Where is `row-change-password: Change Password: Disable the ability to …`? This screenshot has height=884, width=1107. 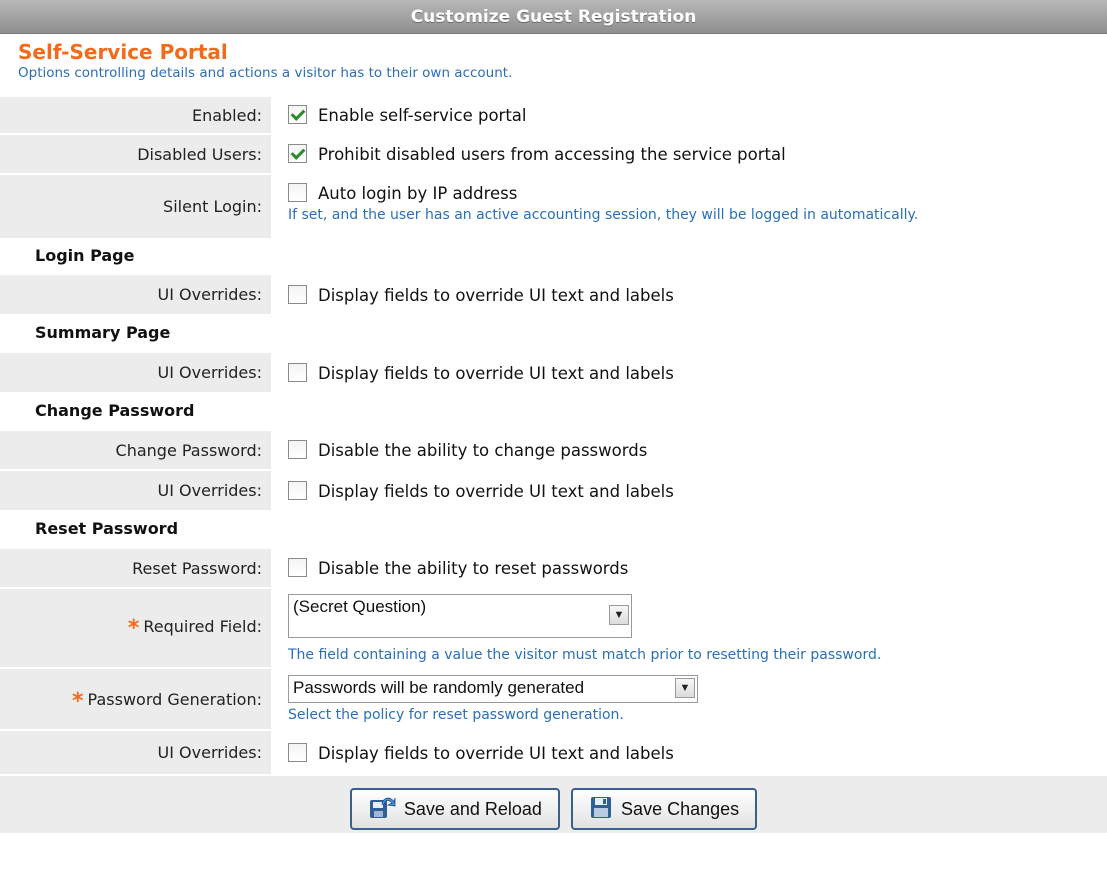
row-change-password: Change Password: Disable the ability to … is located at coordinates (553, 449).